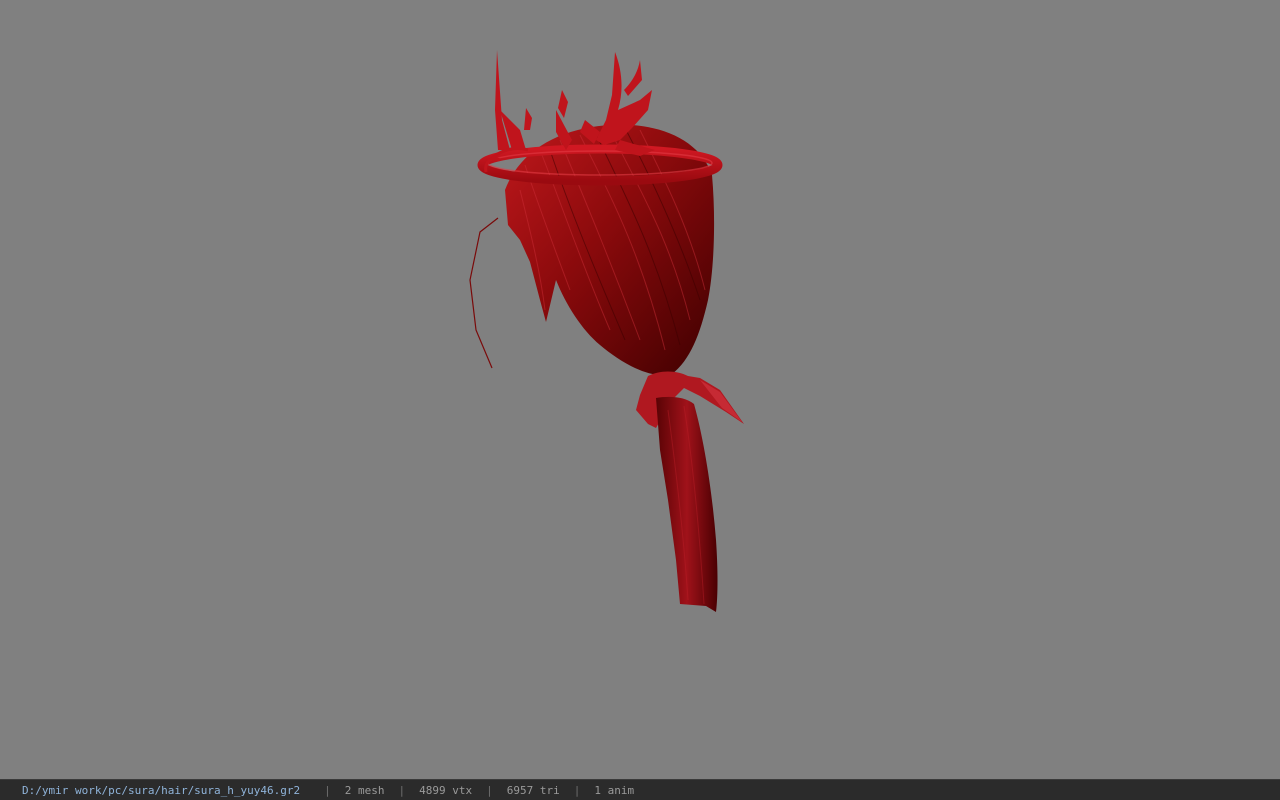 The width and height of the screenshot is (1280, 800). Describe the element at coordinates (364, 790) in the screenshot. I see `mesh-count: 2 mesh` at that location.